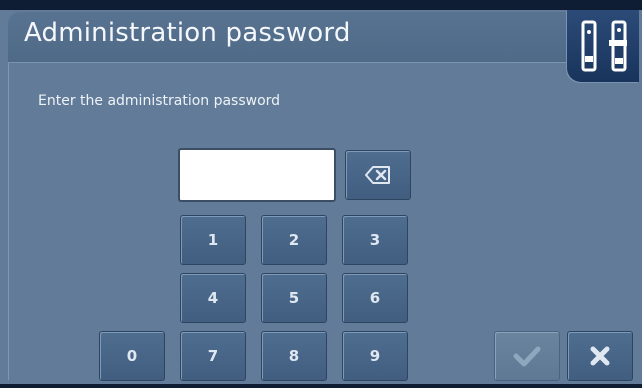  What do you see at coordinates (375, 298) in the screenshot?
I see `key-6: 6` at bounding box center [375, 298].